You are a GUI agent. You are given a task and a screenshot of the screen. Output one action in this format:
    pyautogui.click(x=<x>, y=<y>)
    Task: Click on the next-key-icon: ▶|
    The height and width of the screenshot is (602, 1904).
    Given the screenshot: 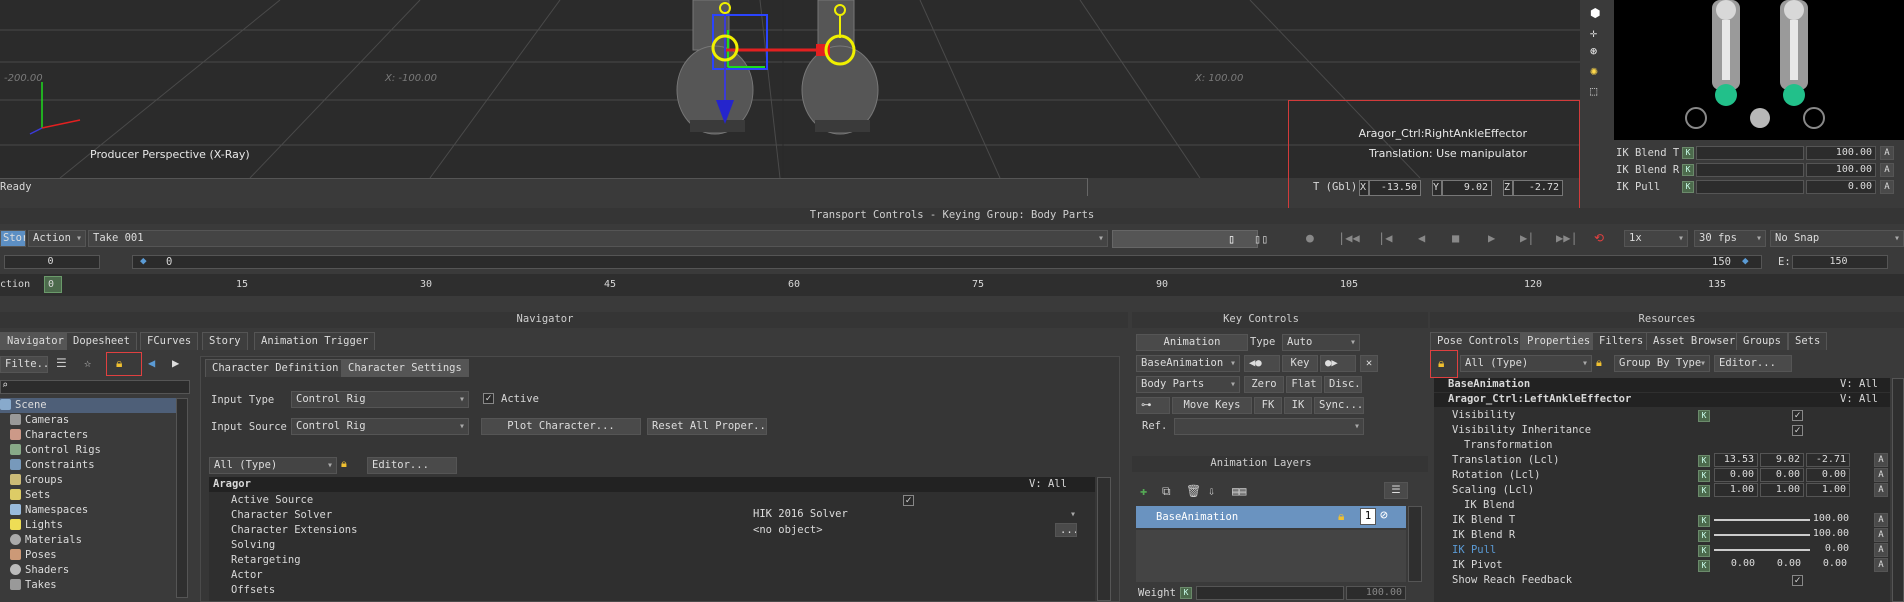 What is the action you would take?
    pyautogui.click(x=1527, y=238)
    